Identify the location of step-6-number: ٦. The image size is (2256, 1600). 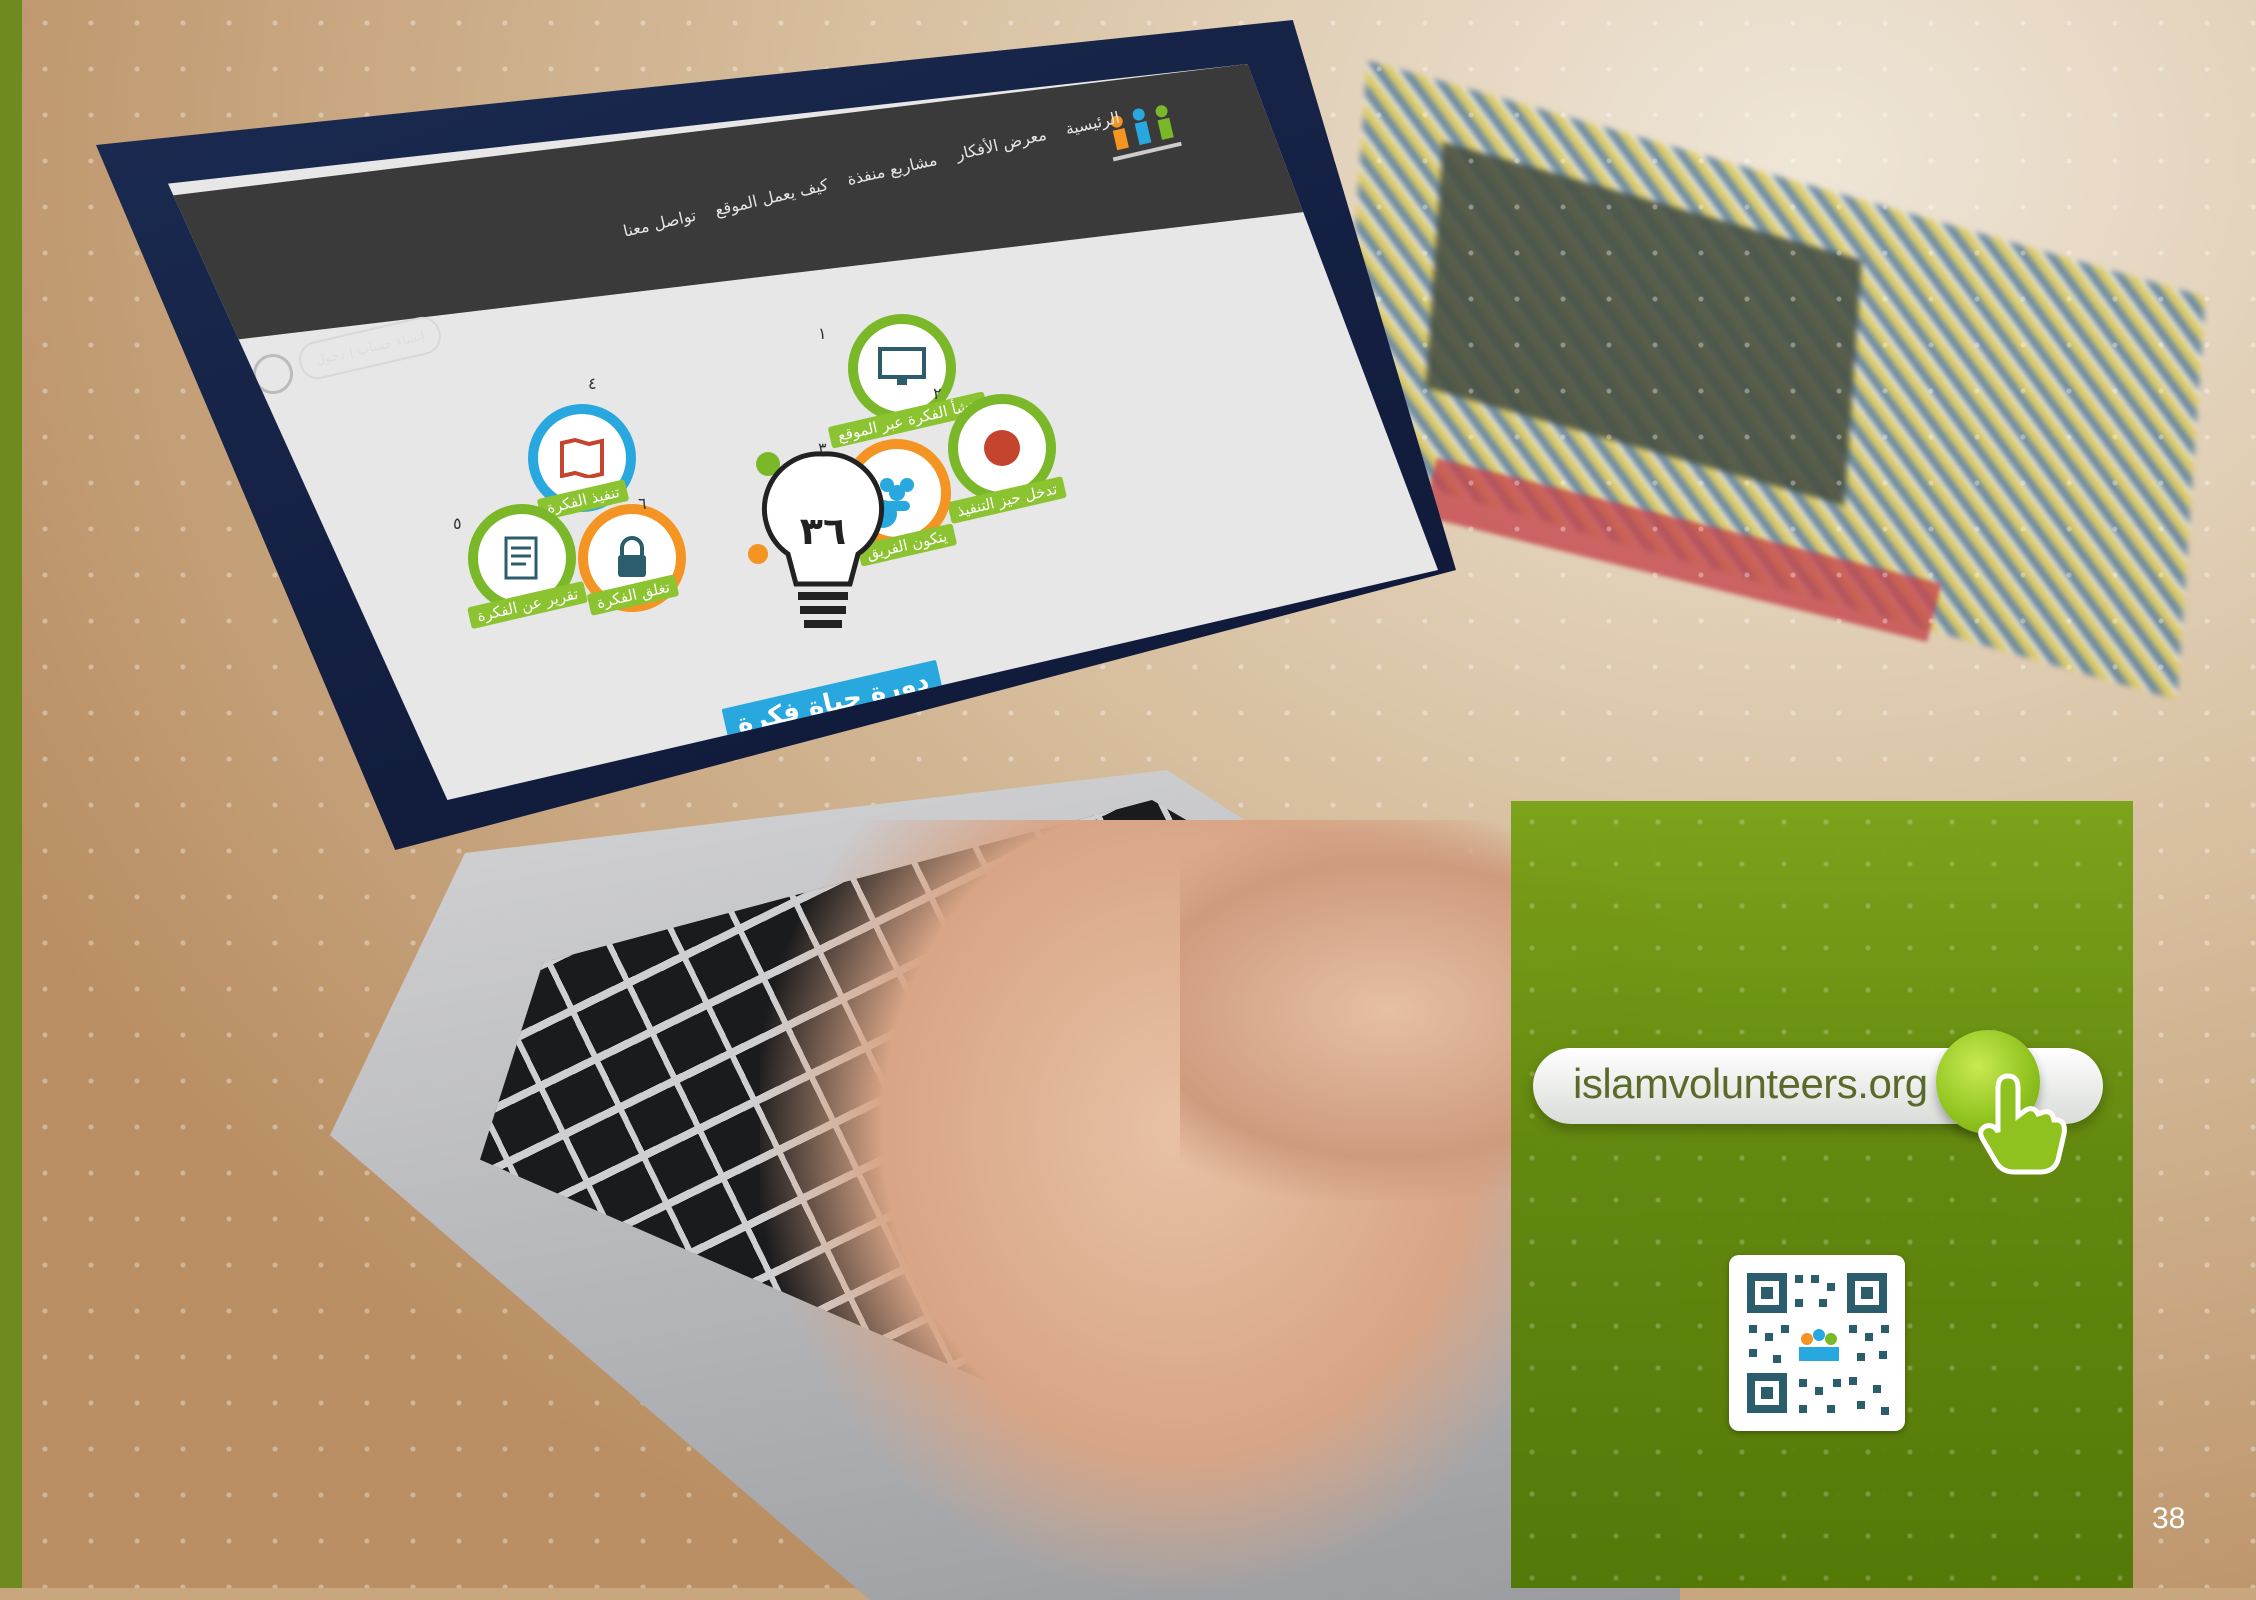
(642, 503).